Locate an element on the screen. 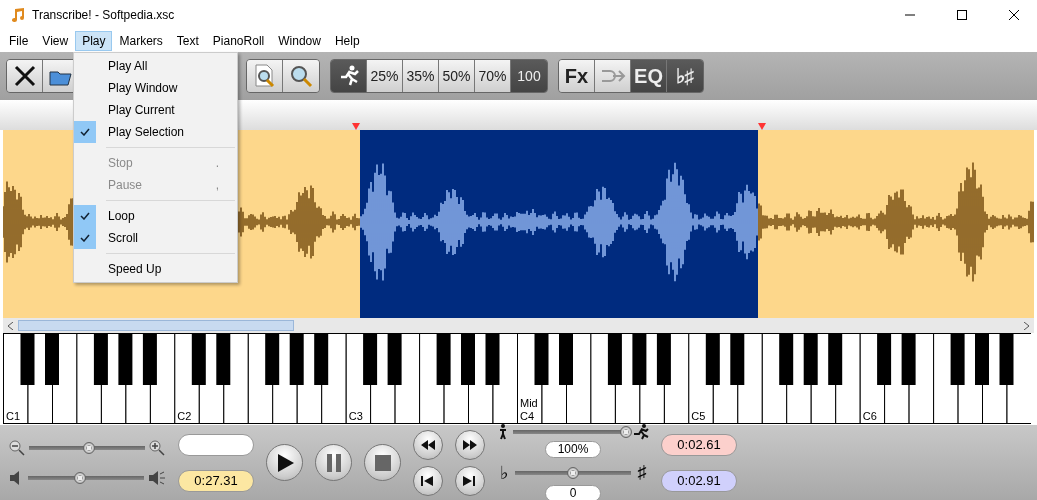 This screenshot has height=500, width=1037. zoom-document-button is located at coordinates (265, 76).